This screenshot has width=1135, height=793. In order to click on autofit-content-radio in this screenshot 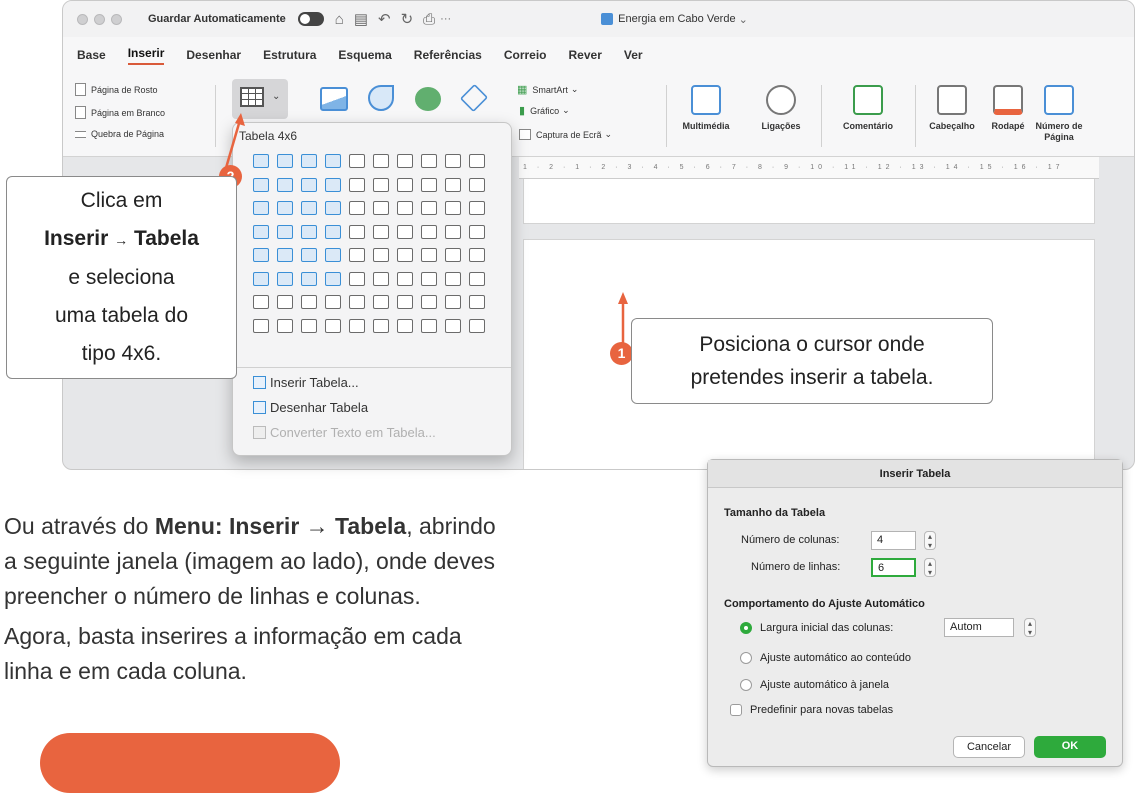, I will do `click(746, 658)`.